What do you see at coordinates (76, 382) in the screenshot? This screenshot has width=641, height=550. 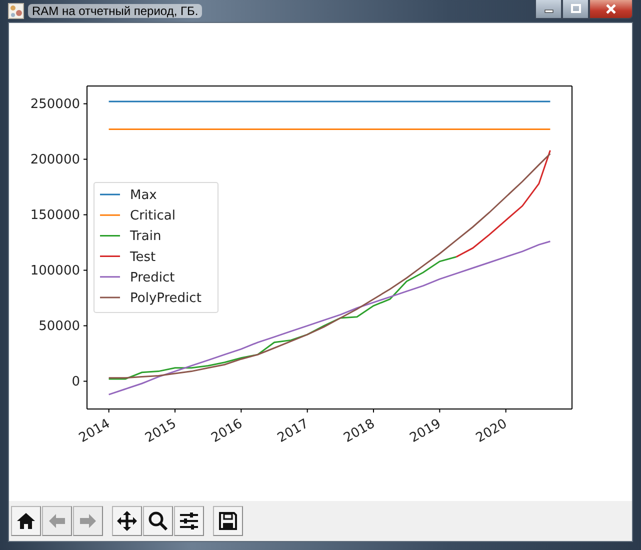 I see `tick-label: 0` at bounding box center [76, 382].